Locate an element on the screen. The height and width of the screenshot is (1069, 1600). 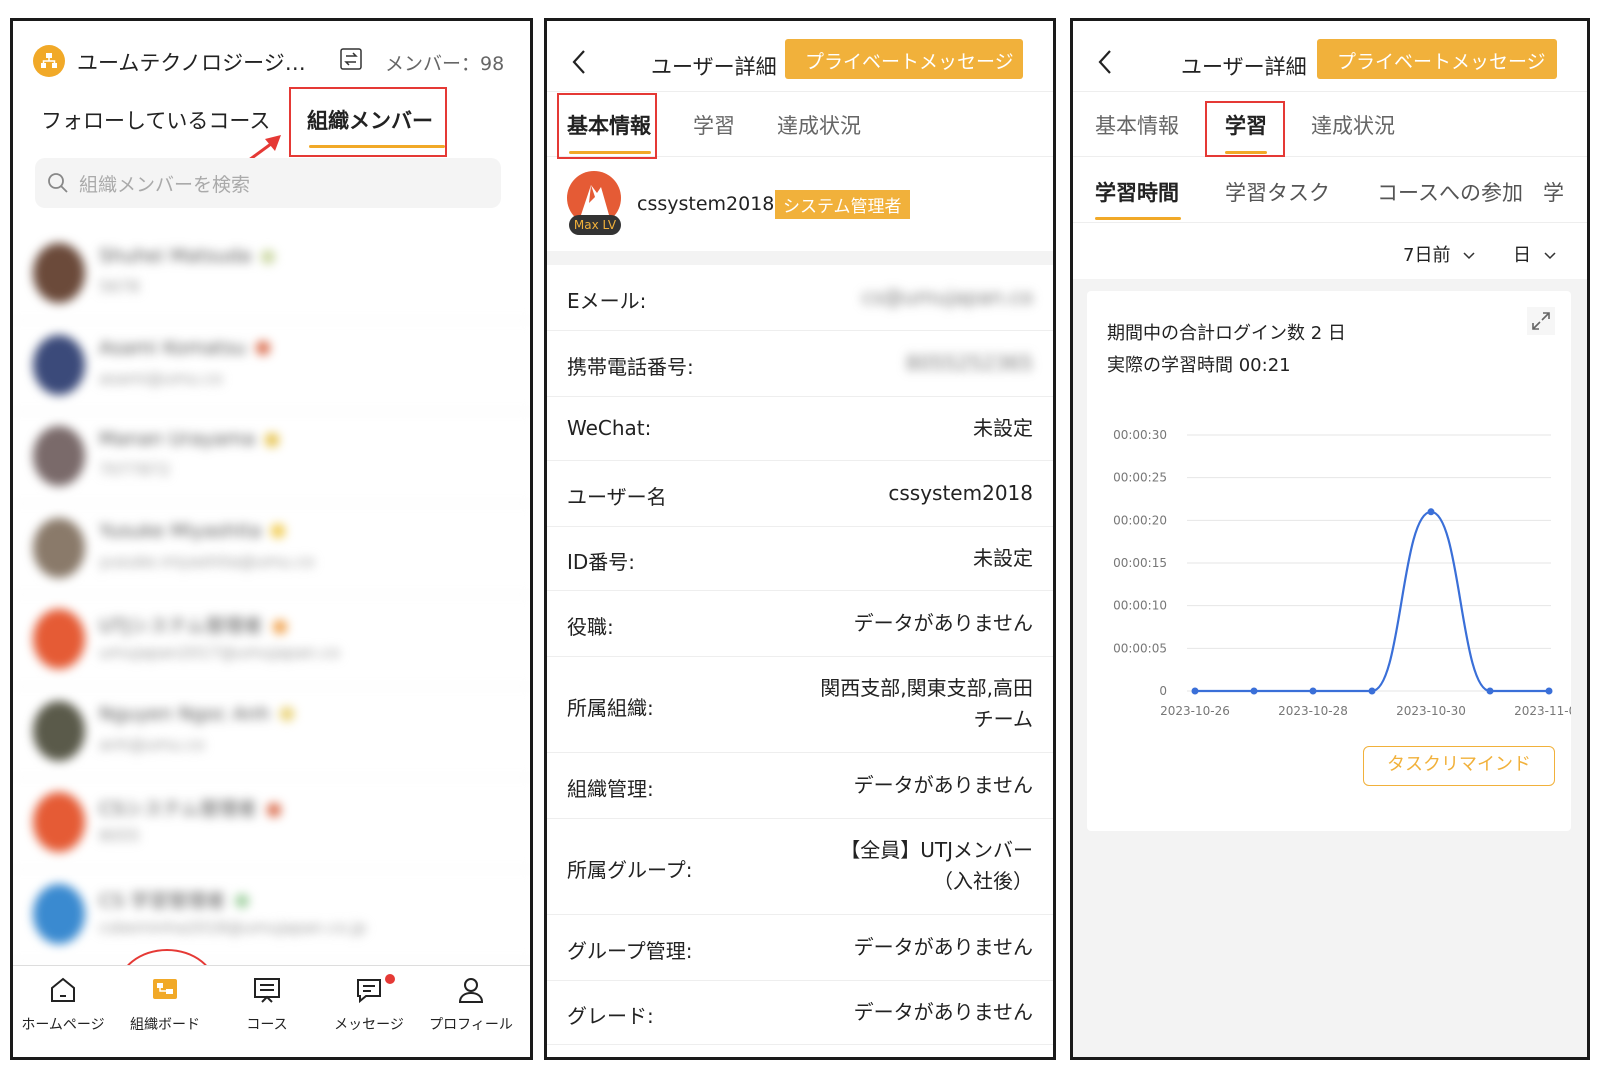
member-contact: yusuke.miyashita@umu.co is located at coordinates (207, 561).